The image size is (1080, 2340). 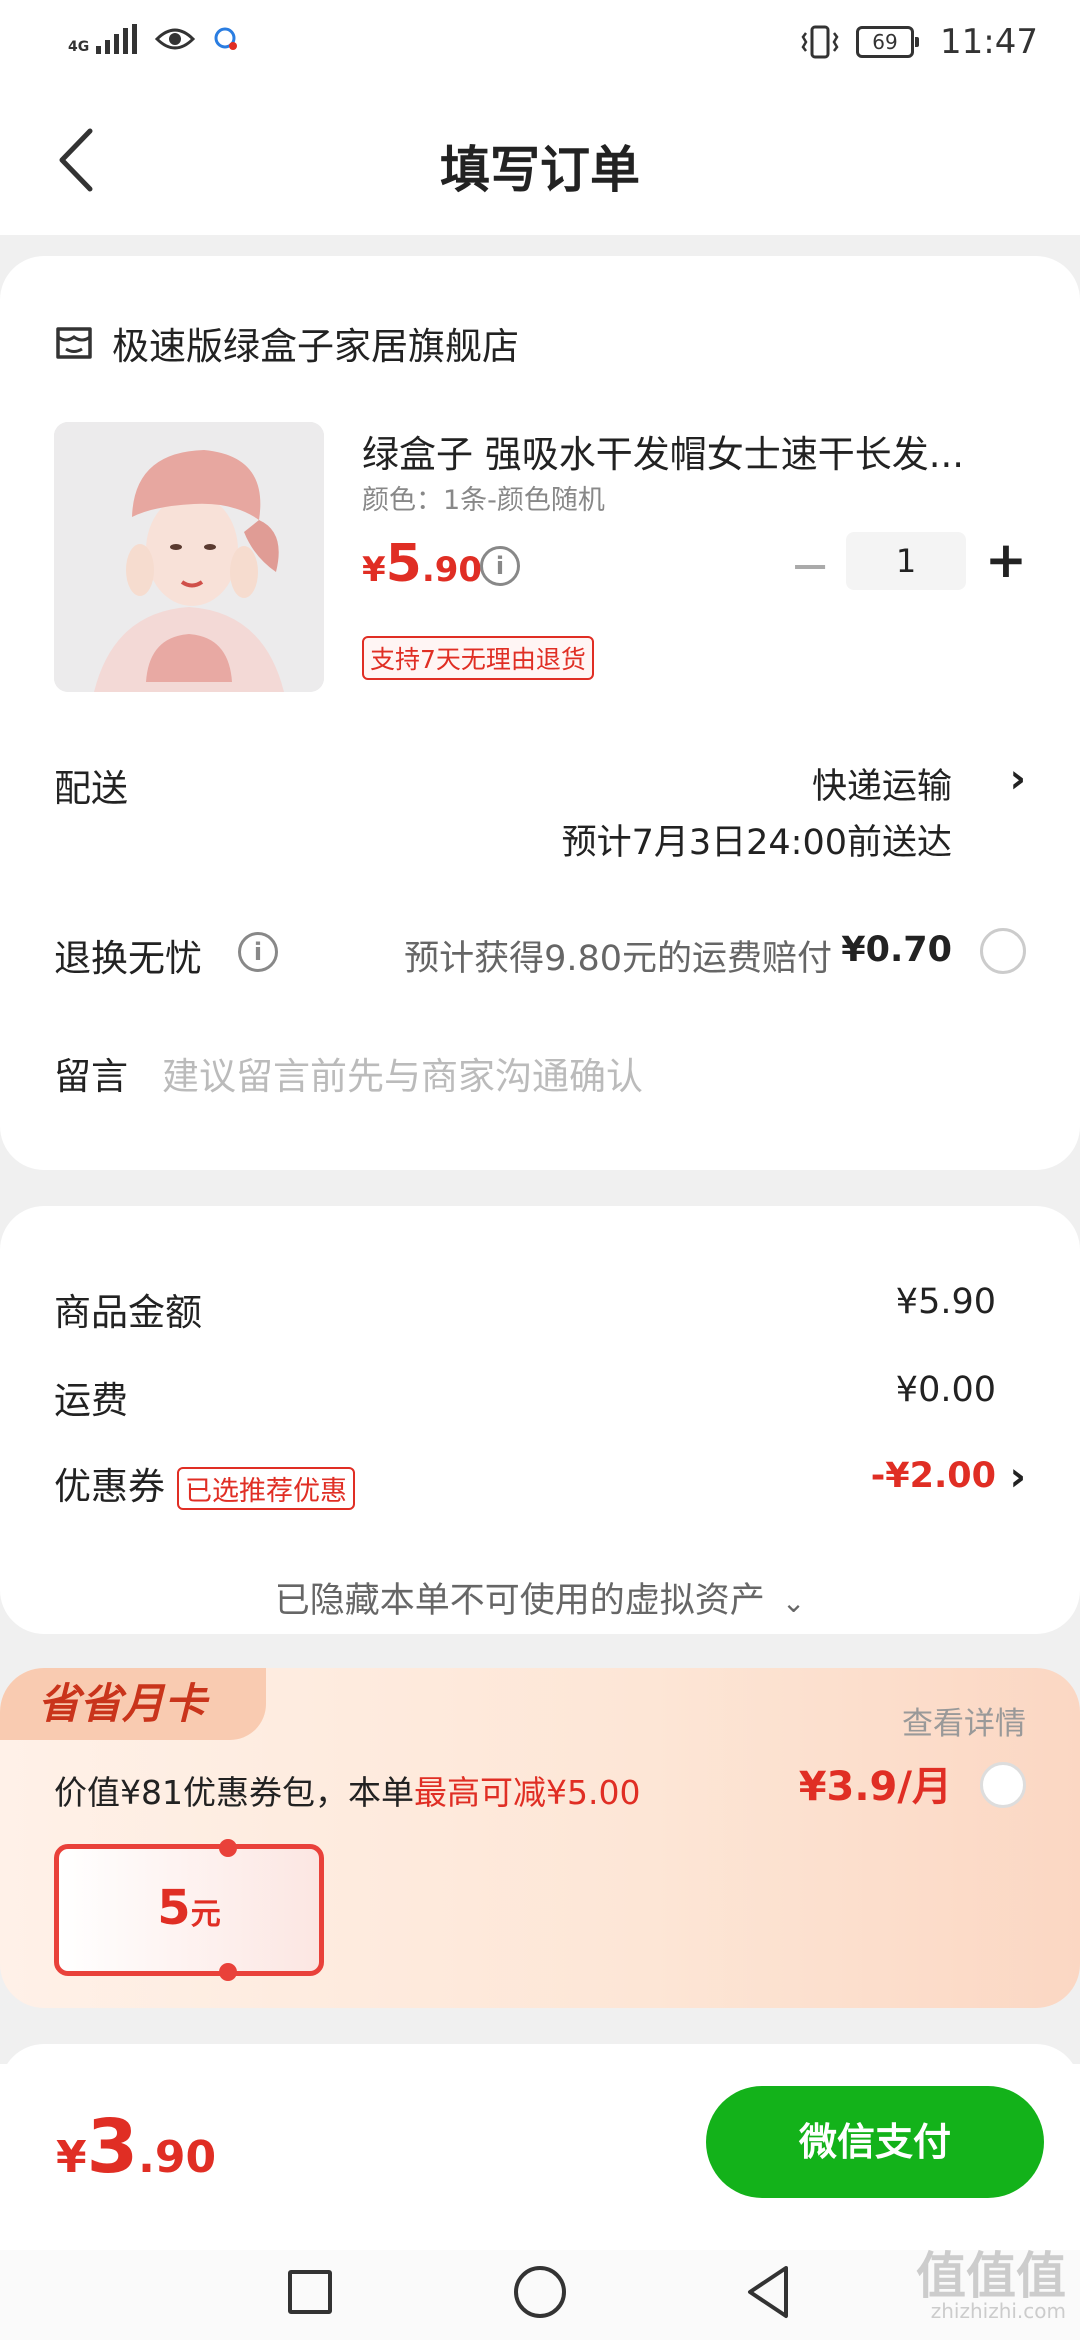 What do you see at coordinates (527, 1792) in the screenshot?
I see `promo-desc-highlight: 最高可减¥5.00` at bounding box center [527, 1792].